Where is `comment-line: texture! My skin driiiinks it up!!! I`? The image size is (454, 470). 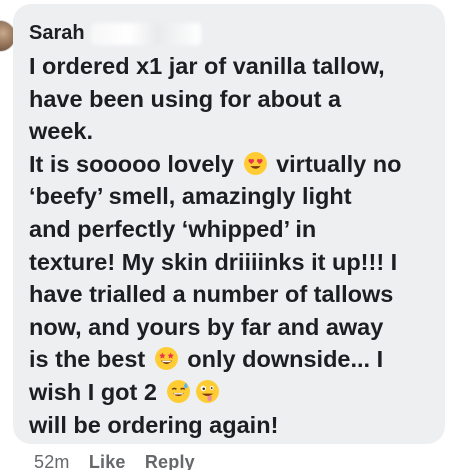
comment-line: texture! My skin driiiinks it up!!! I is located at coordinates (213, 261).